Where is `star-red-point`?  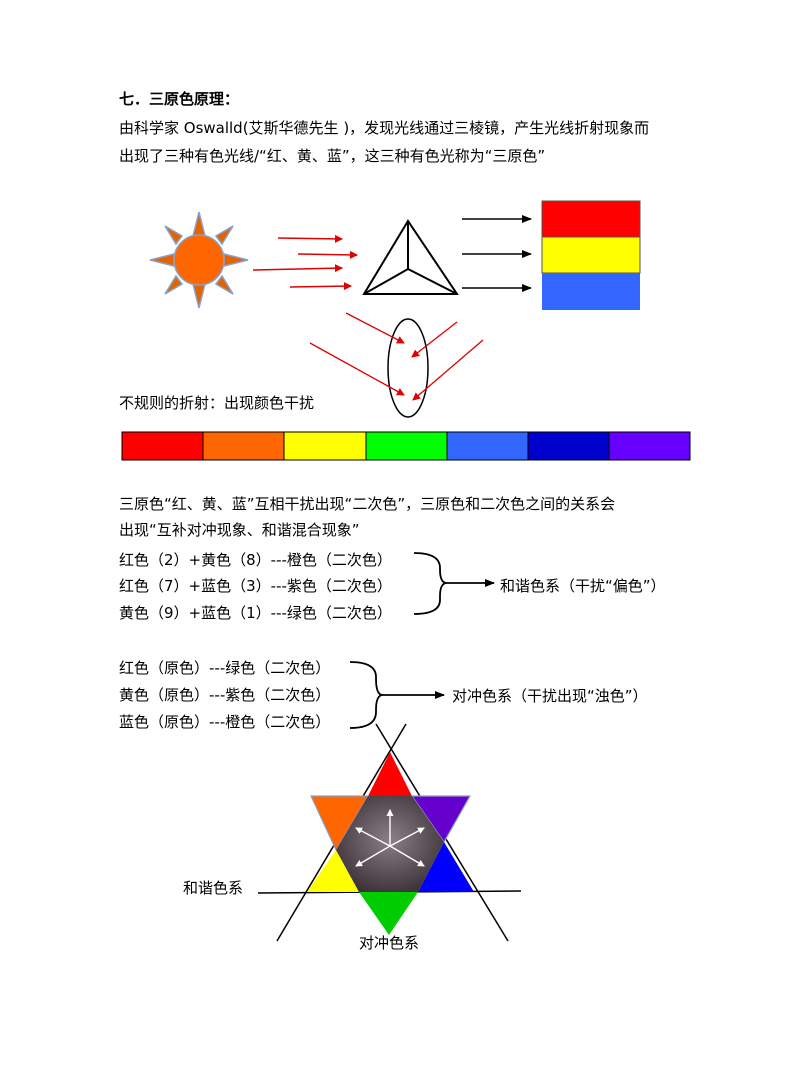 star-red-point is located at coordinates (390, 774).